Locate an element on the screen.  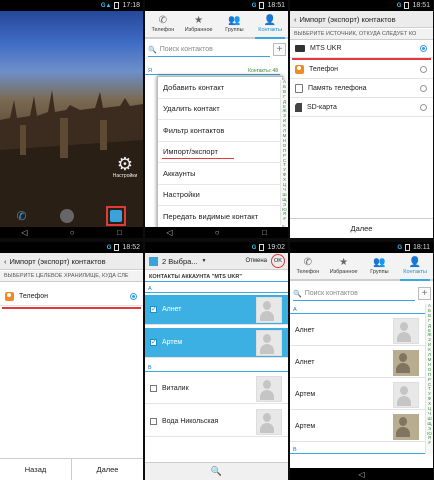
select-all-icon is located at coordinates (153, 261).